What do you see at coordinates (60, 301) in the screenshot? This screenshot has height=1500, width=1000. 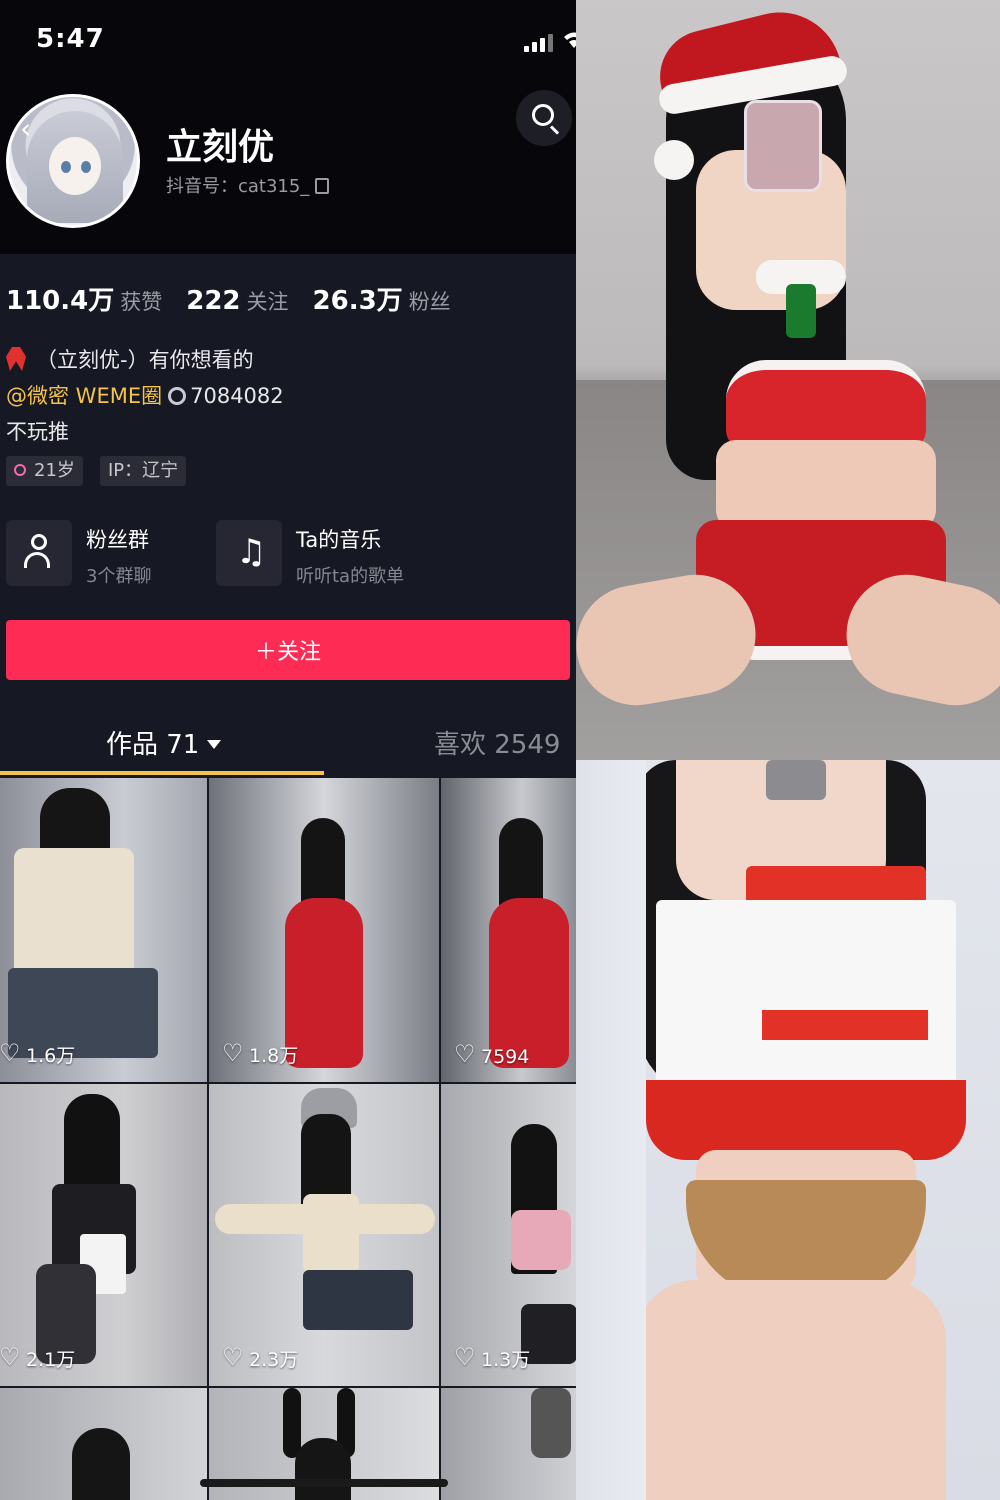 I see `stat-value: 110.4万` at bounding box center [60, 301].